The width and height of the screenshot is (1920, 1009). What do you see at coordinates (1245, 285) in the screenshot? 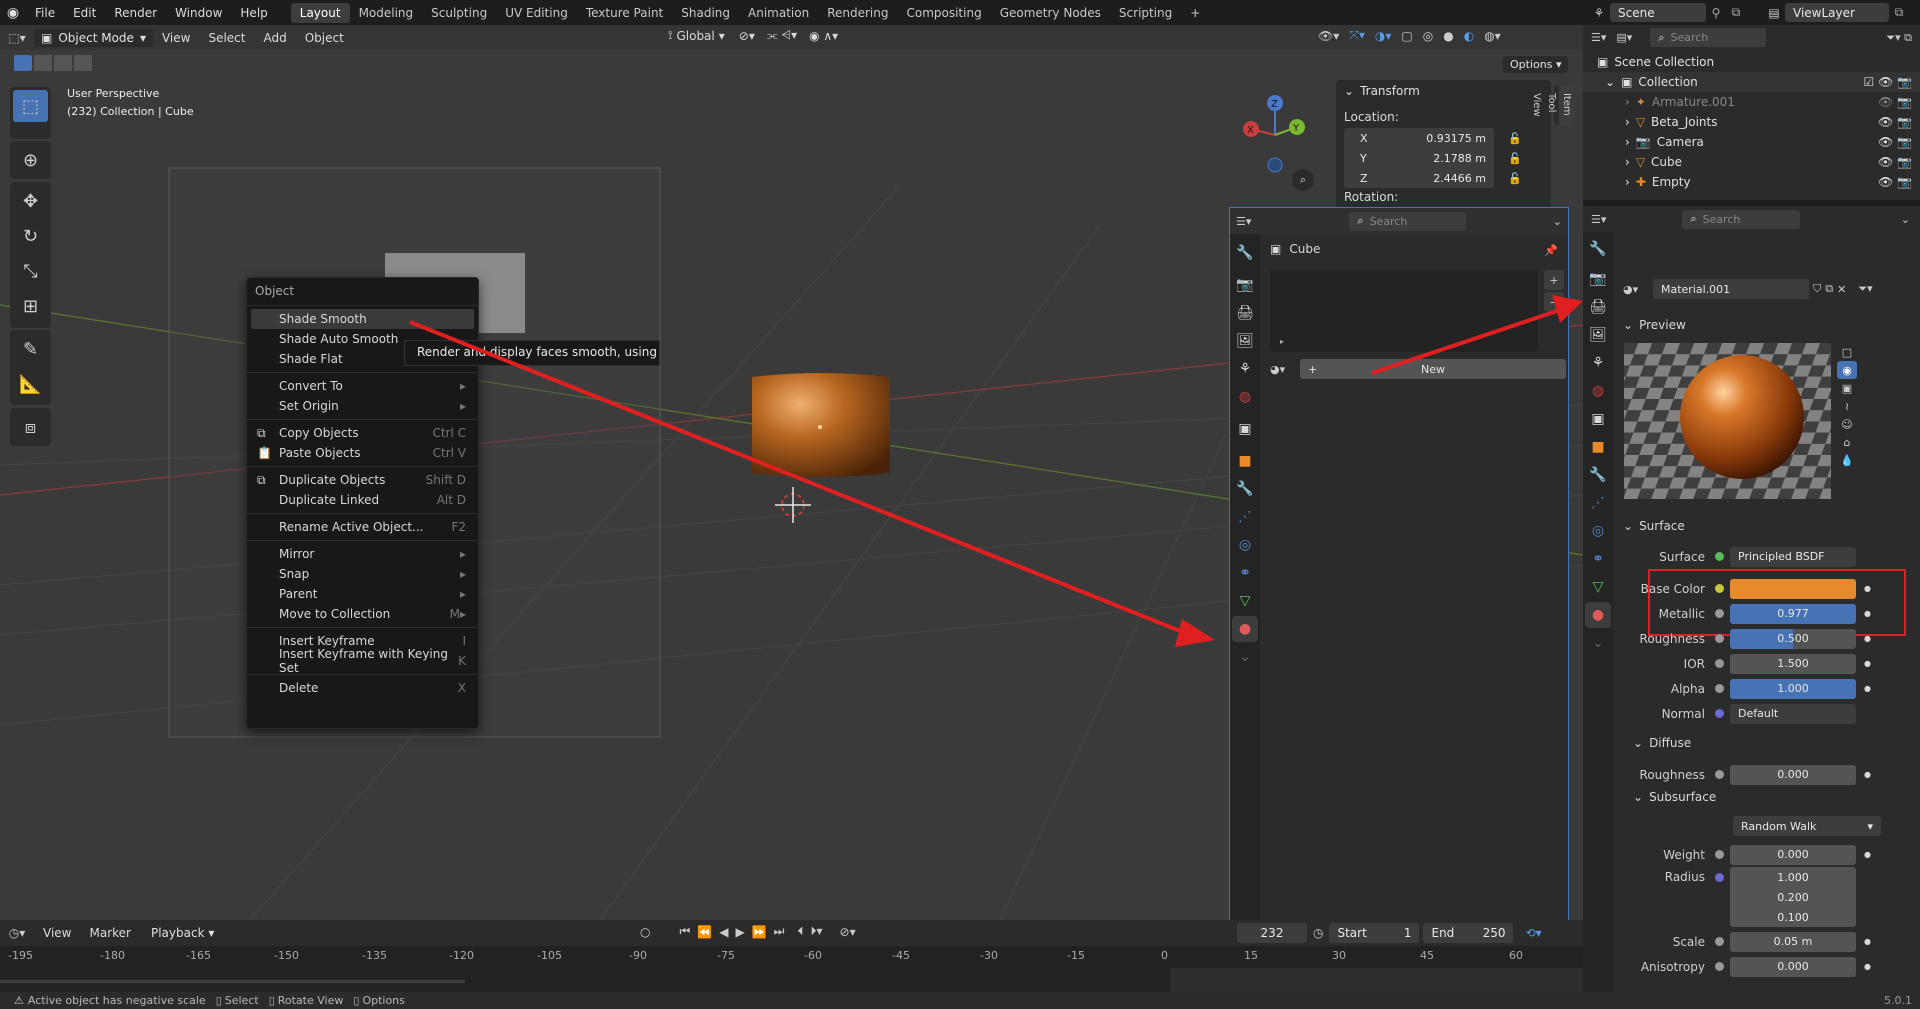
I see `render-tab-icon: 📷` at bounding box center [1245, 285].